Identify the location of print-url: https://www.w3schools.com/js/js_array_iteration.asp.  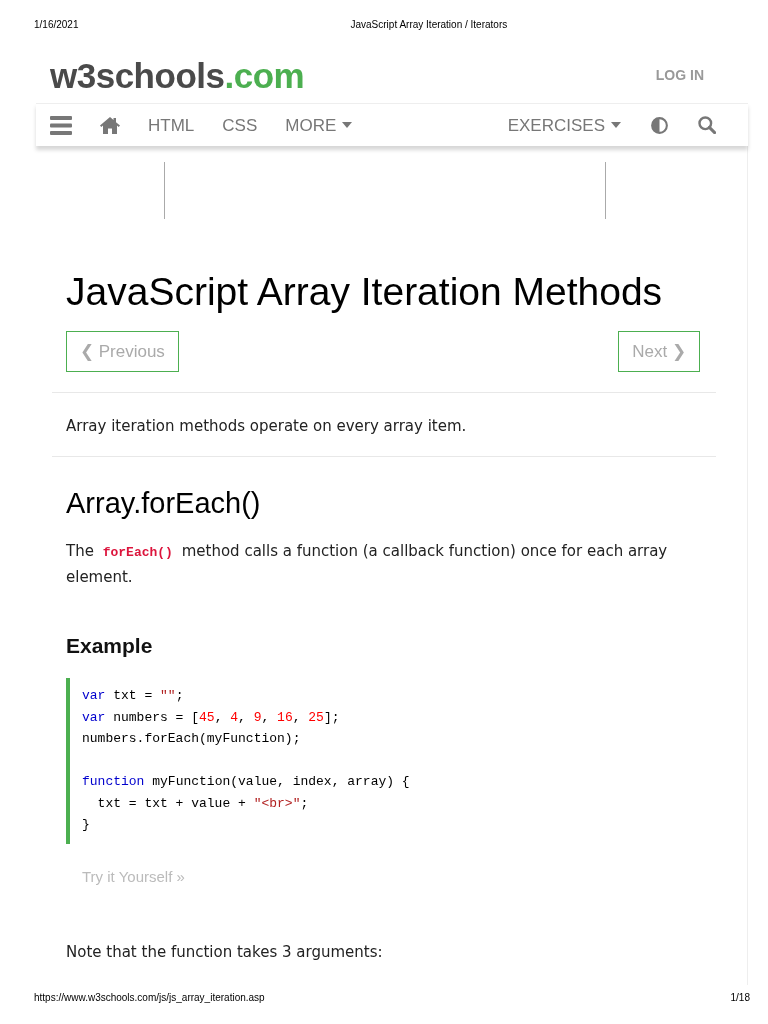
(149, 998).